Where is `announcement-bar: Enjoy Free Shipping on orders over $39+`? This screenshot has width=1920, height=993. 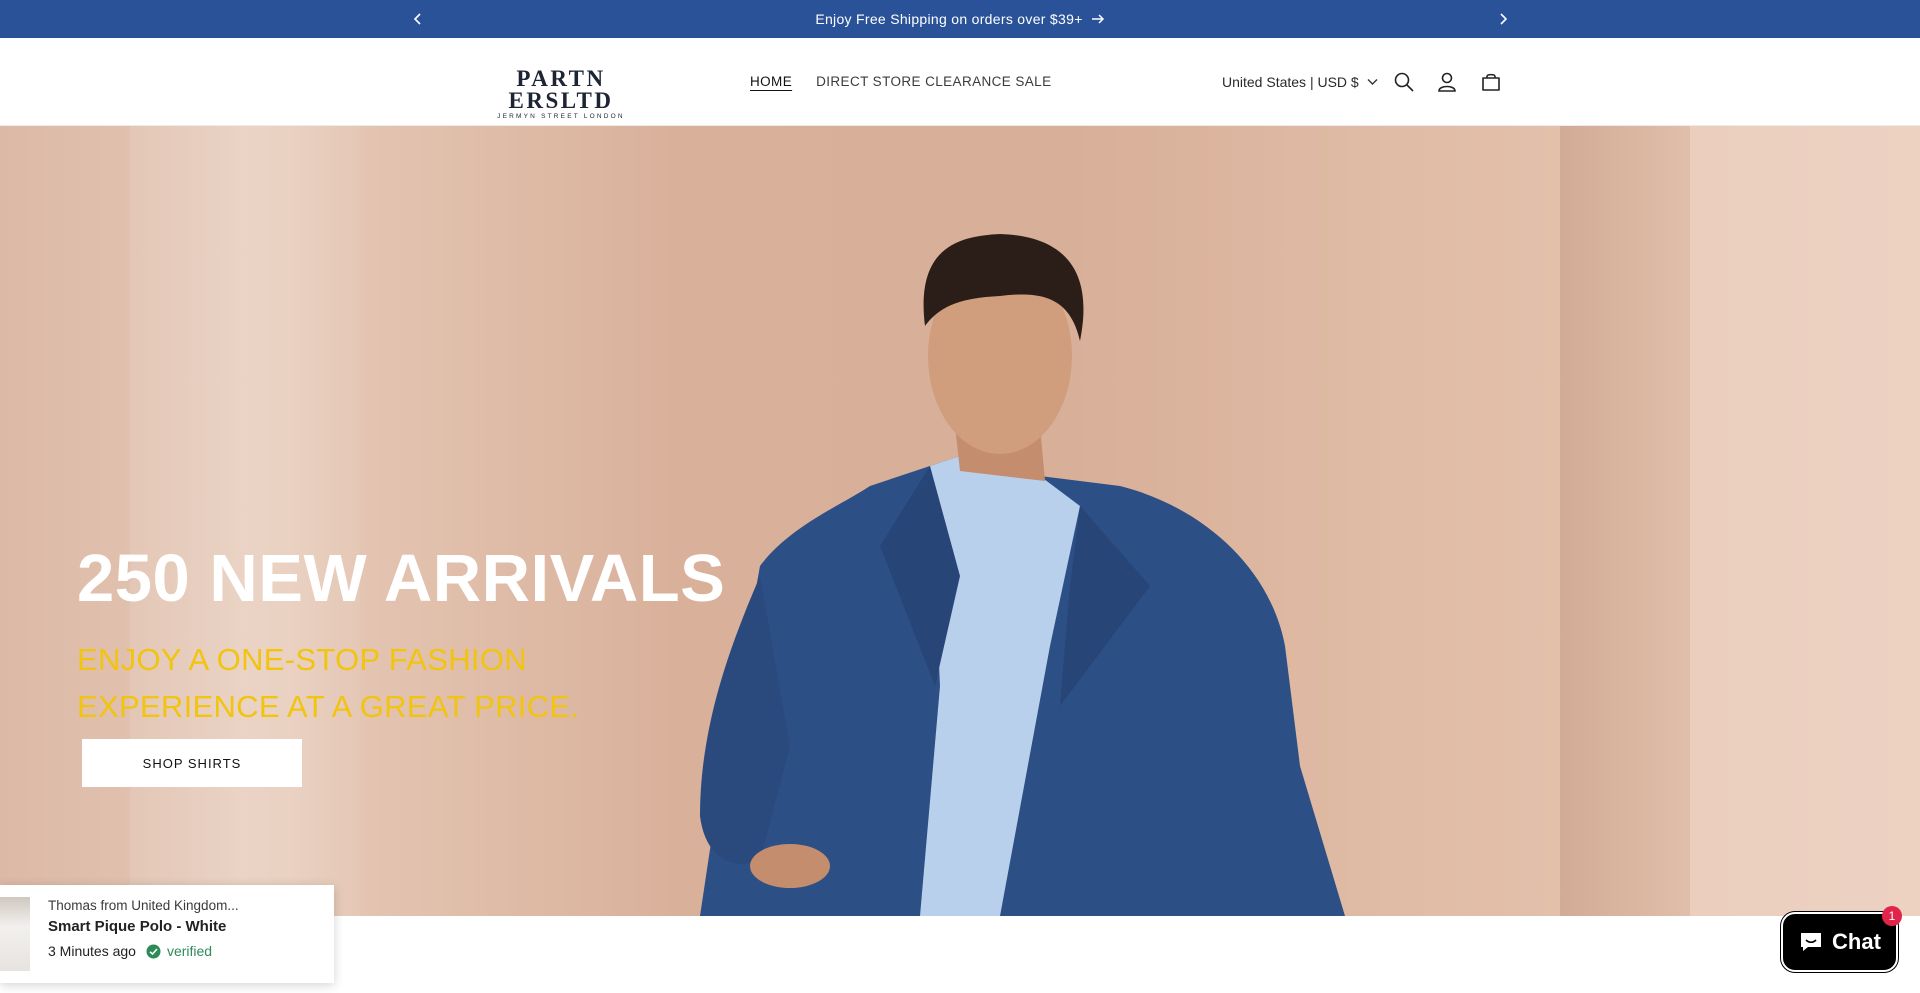
announcement-bar: Enjoy Free Shipping on orders over $39+ is located at coordinates (960, 19).